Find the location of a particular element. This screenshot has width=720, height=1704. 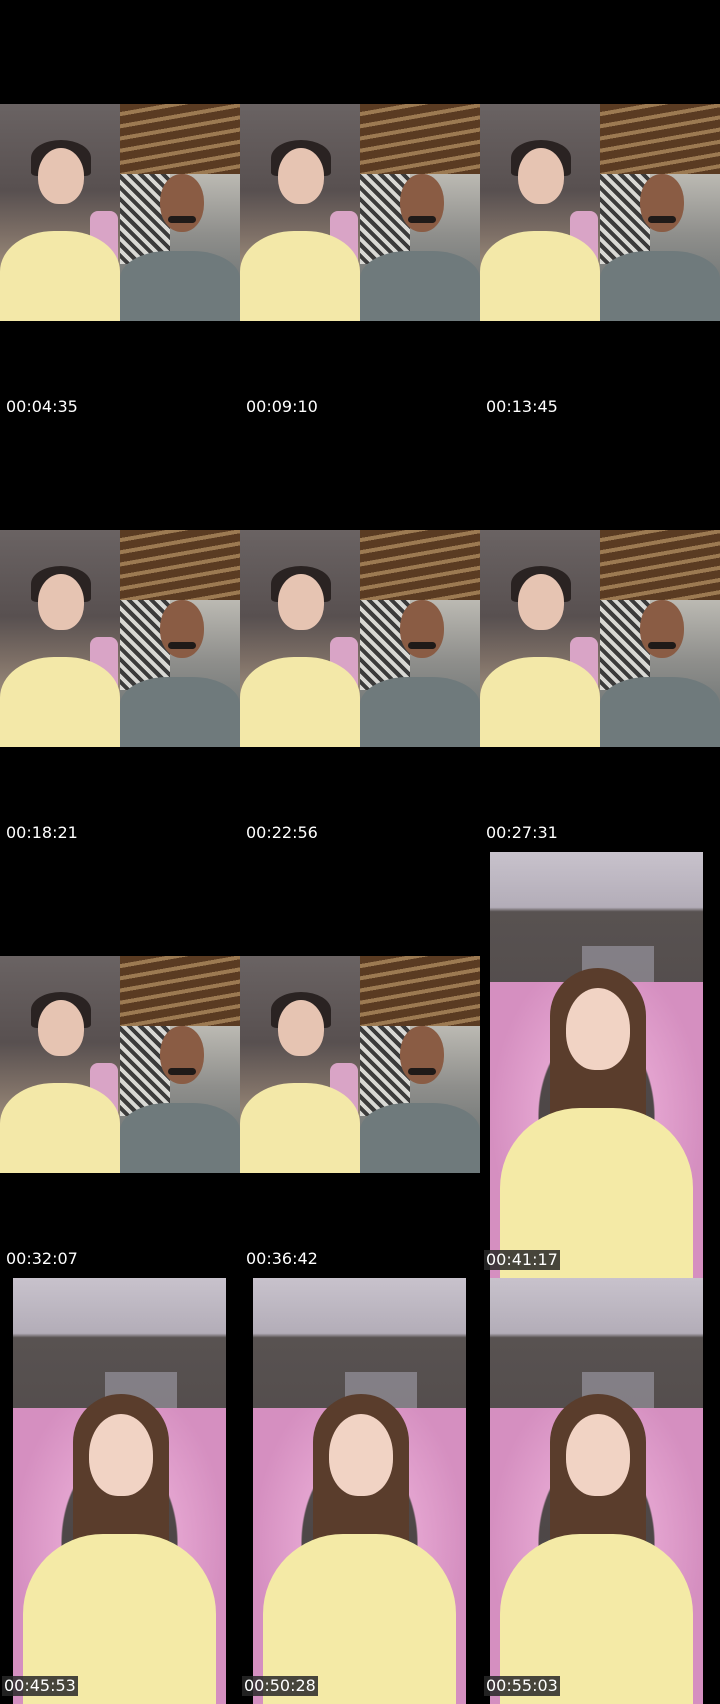

timestamp-label: 00:27:31 is located at coordinates (522, 832).